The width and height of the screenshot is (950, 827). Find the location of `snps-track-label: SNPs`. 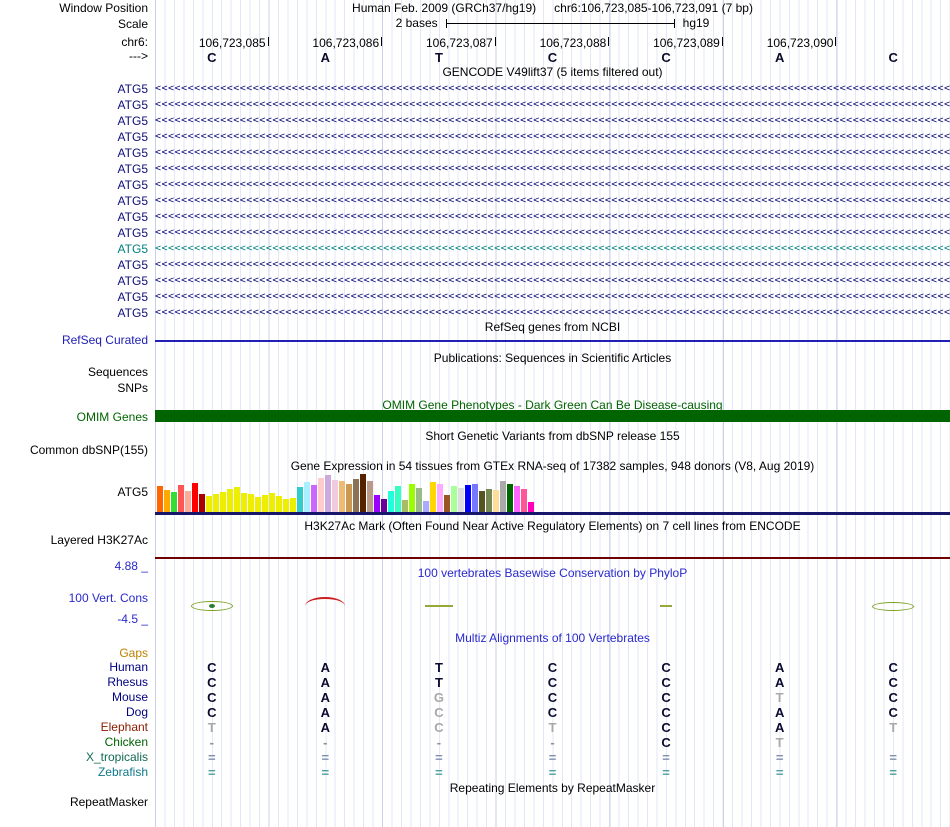

snps-track-label: SNPs is located at coordinates (75, 388).